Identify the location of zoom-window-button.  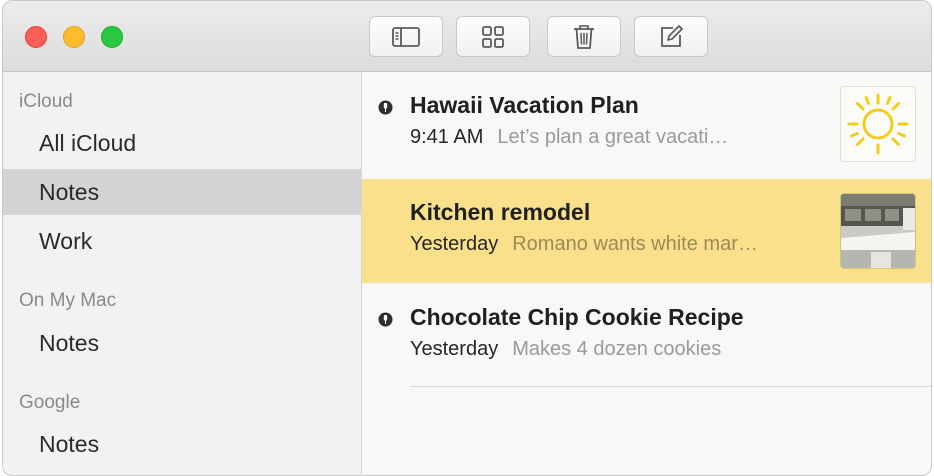
(112, 37).